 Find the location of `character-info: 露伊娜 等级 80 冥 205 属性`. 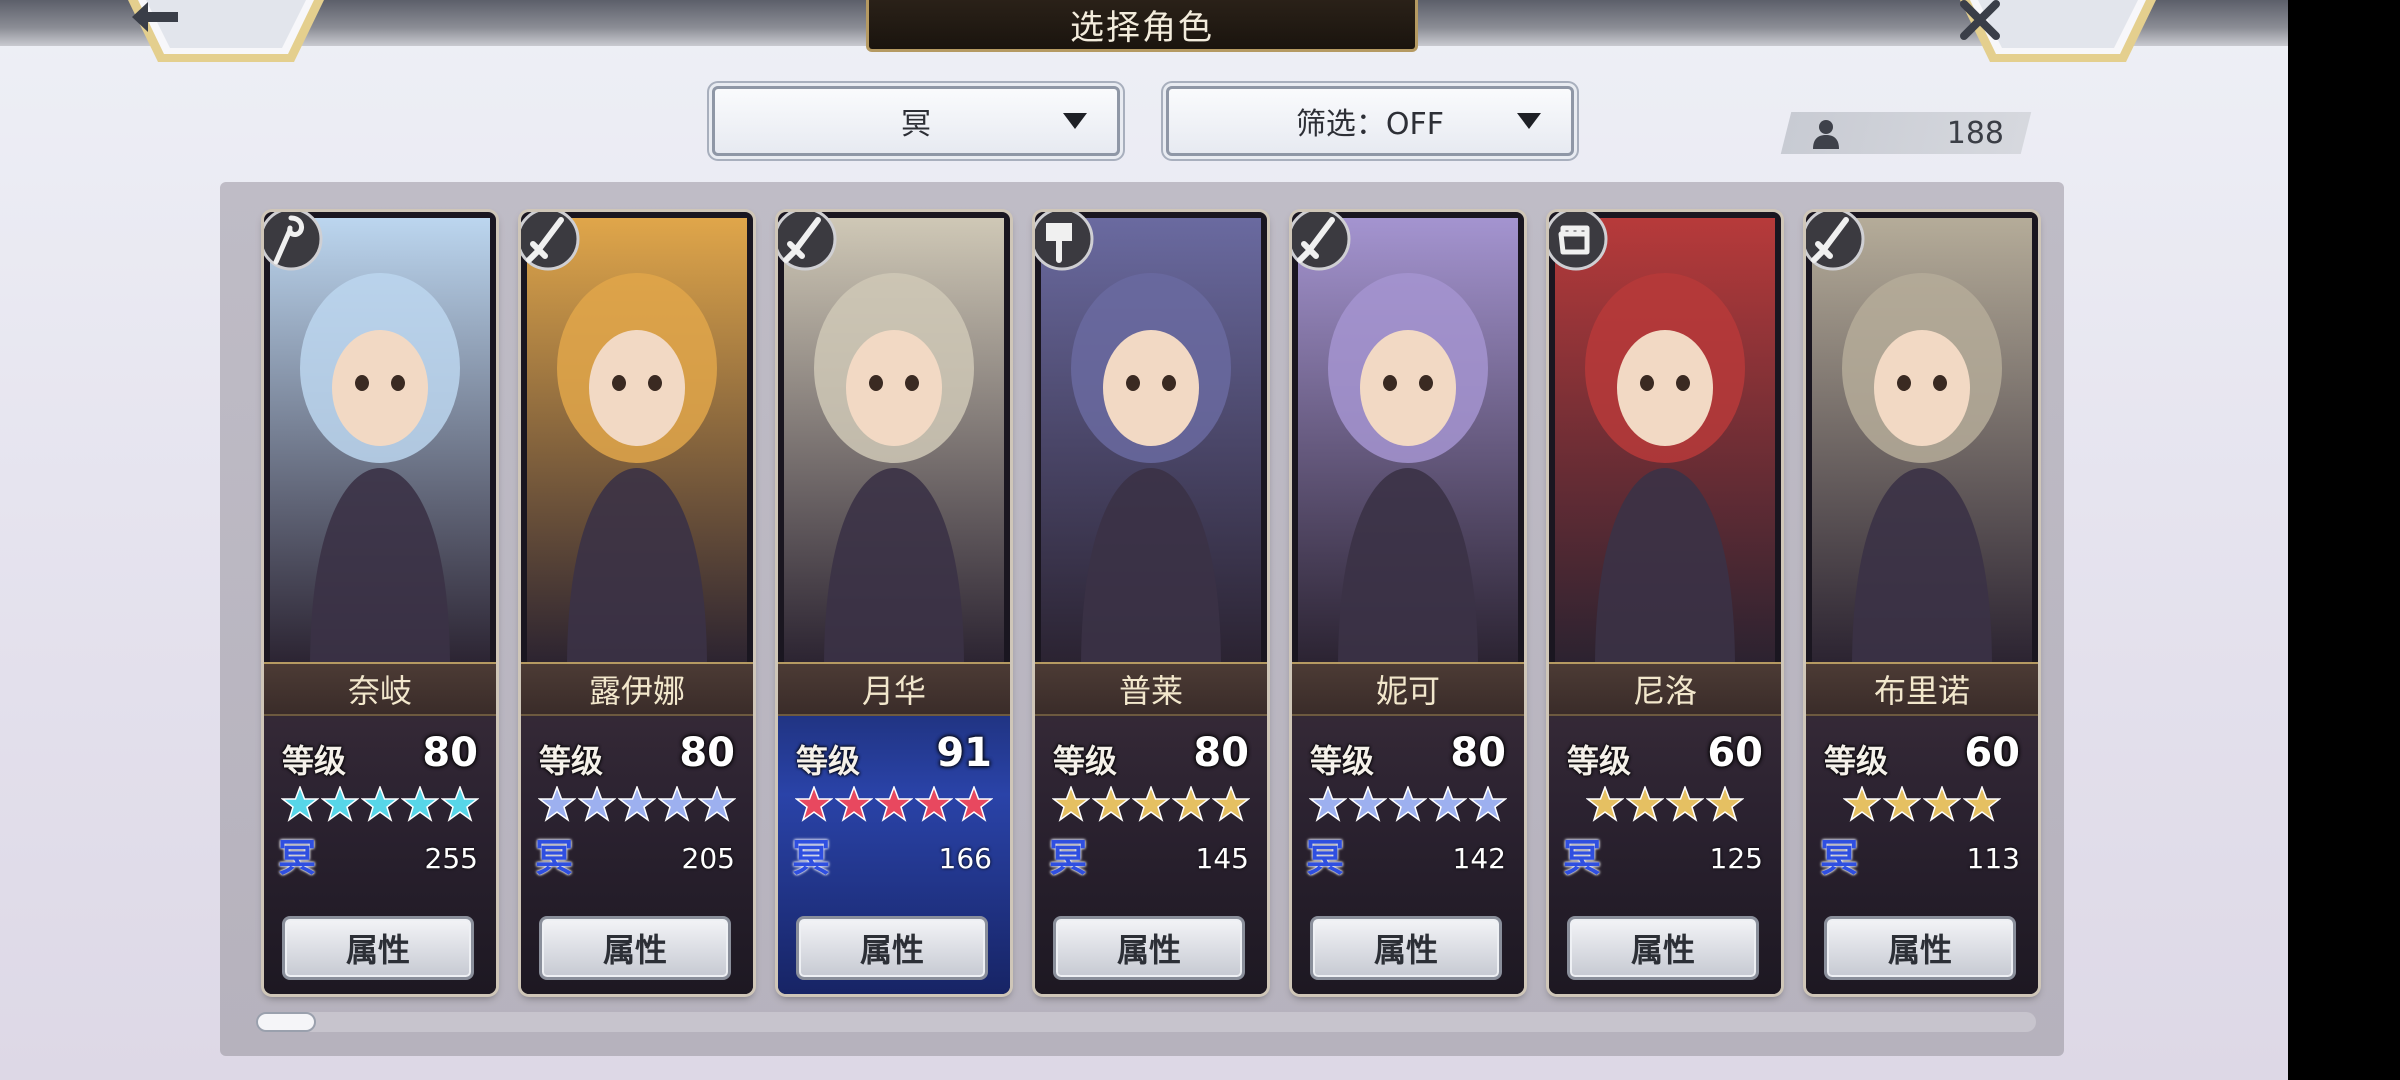

character-info: 露伊娜 等级 80 冥 205 属性 is located at coordinates (637, 828).